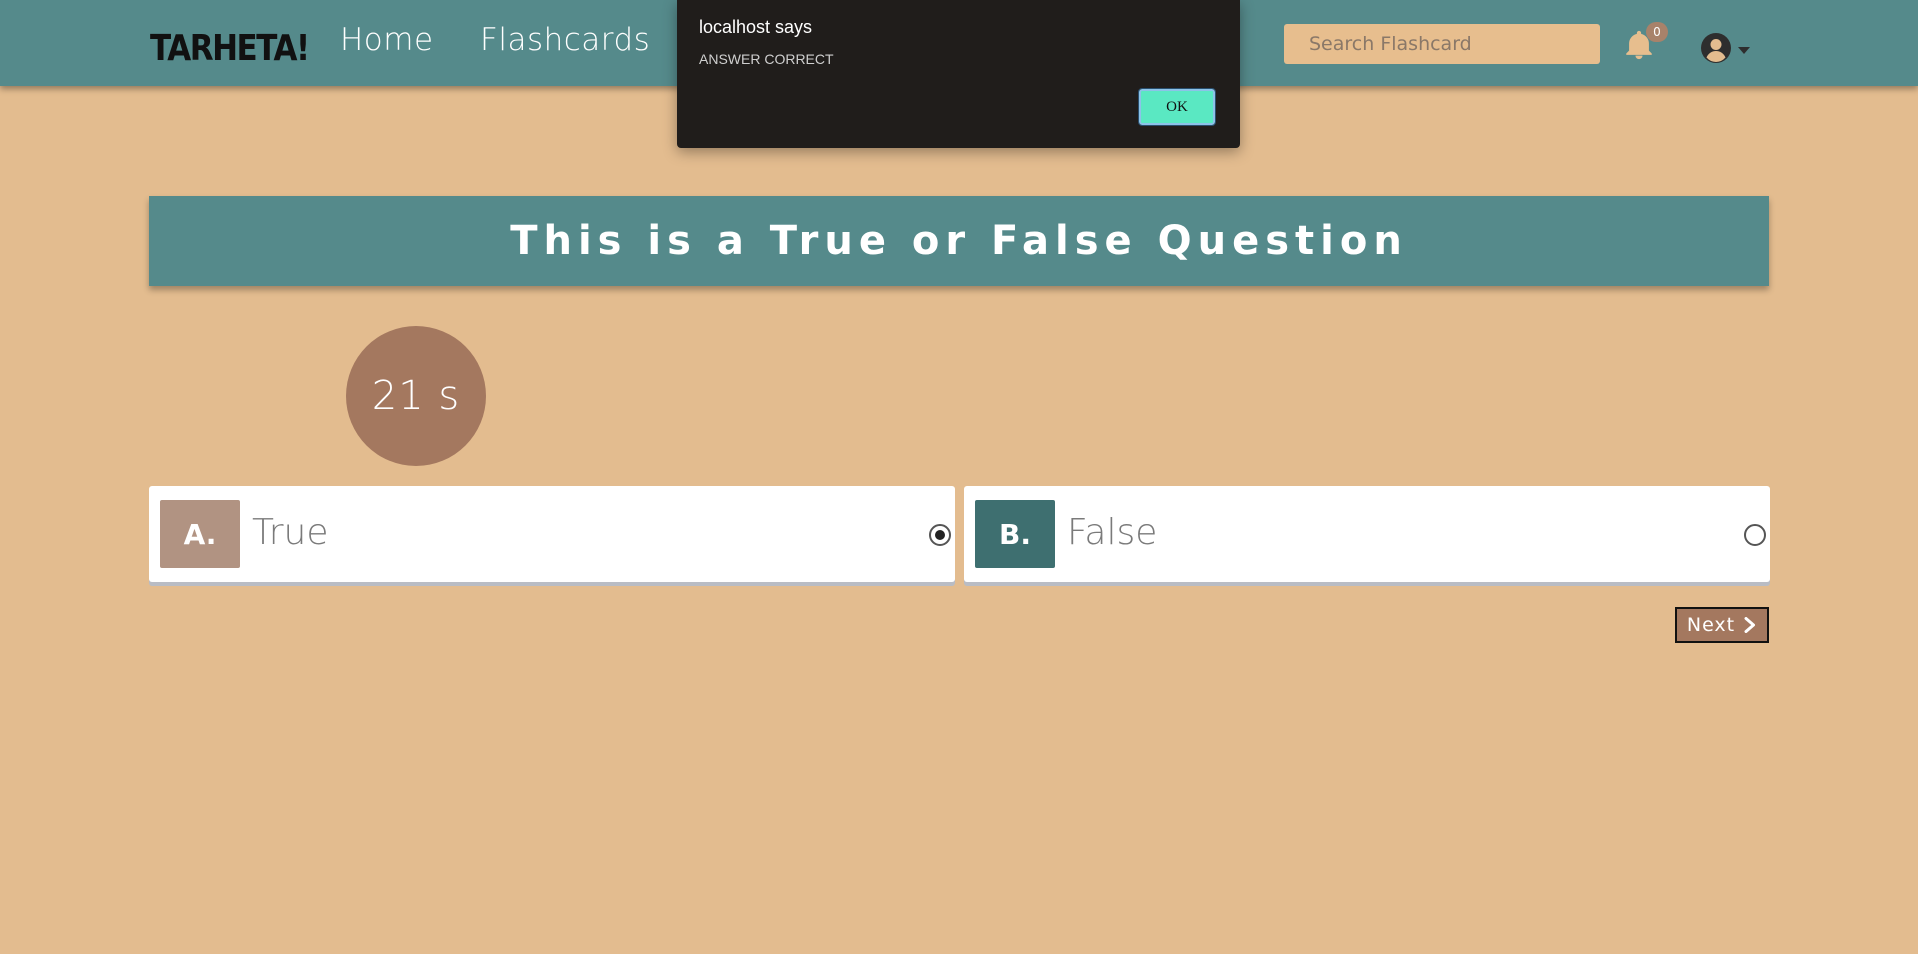  I want to click on chevron-right-icon, so click(1750, 625).